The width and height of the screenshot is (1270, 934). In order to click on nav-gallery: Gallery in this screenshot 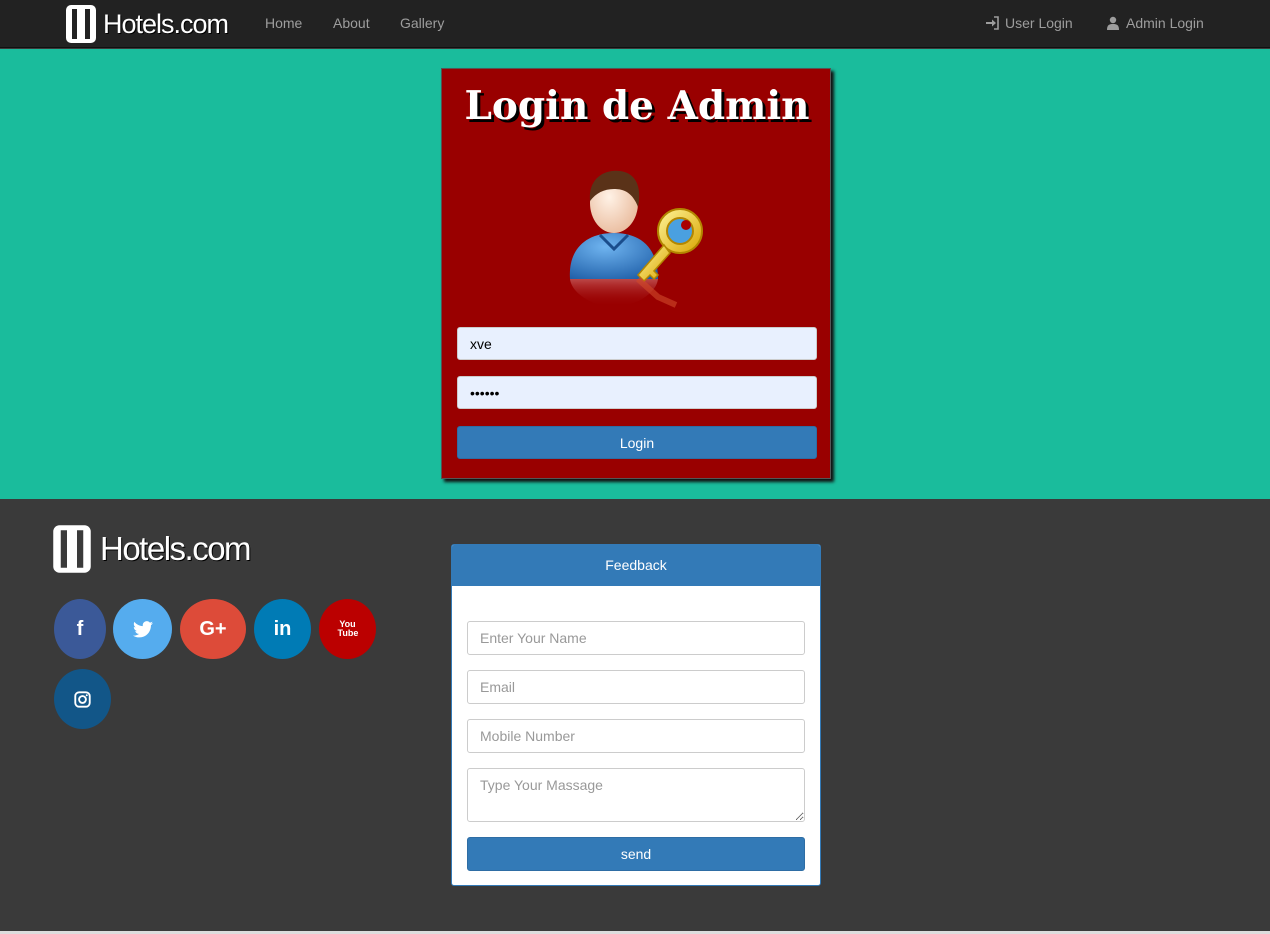, I will do `click(422, 23)`.